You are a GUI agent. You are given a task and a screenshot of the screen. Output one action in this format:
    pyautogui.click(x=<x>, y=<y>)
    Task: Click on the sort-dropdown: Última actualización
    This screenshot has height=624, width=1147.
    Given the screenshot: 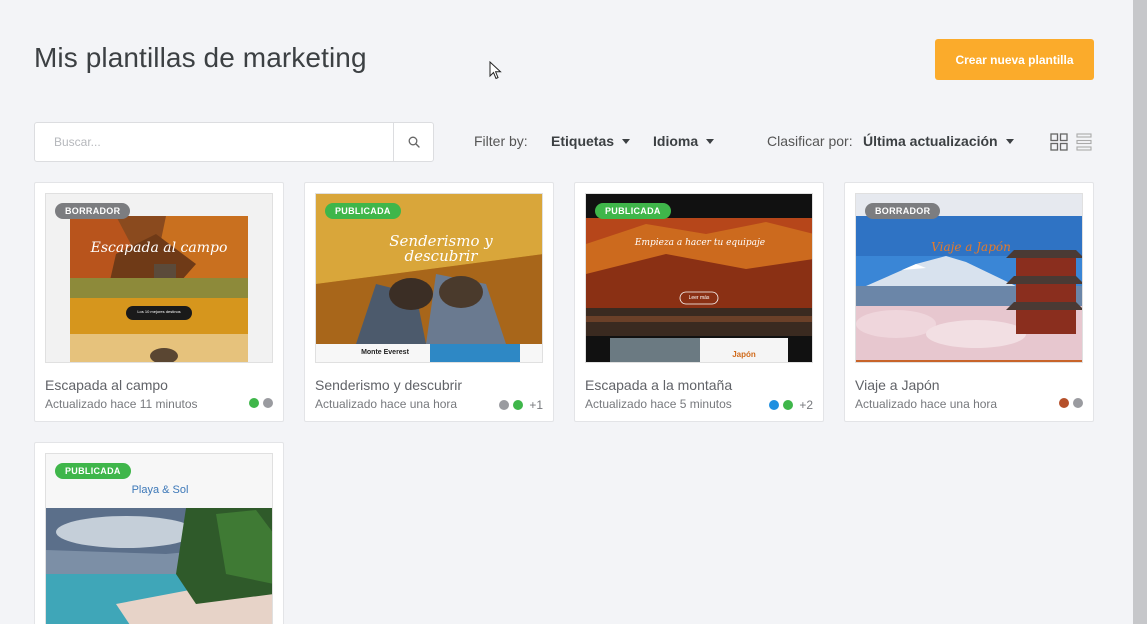 What is the action you would take?
    pyautogui.click(x=938, y=141)
    